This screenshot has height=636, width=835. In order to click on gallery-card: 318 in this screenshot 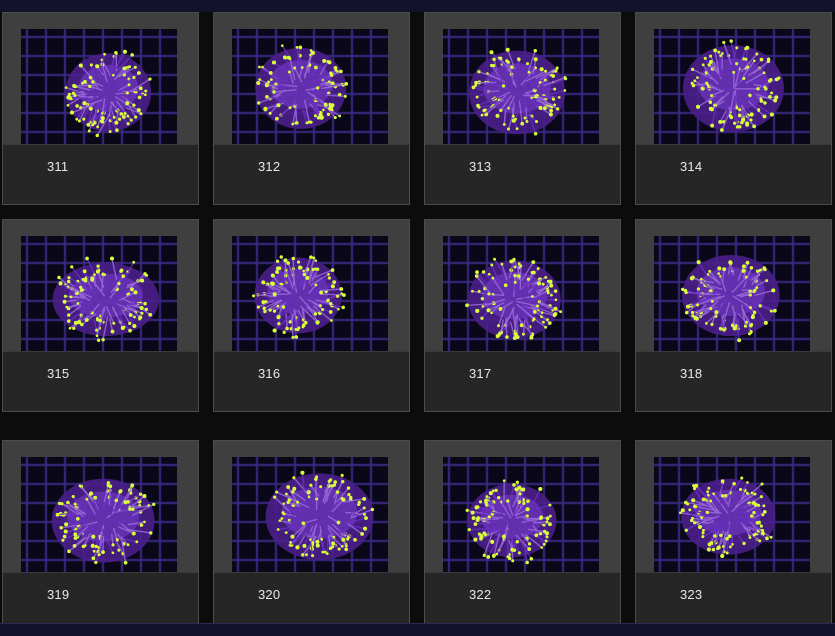, I will do `click(733, 315)`.